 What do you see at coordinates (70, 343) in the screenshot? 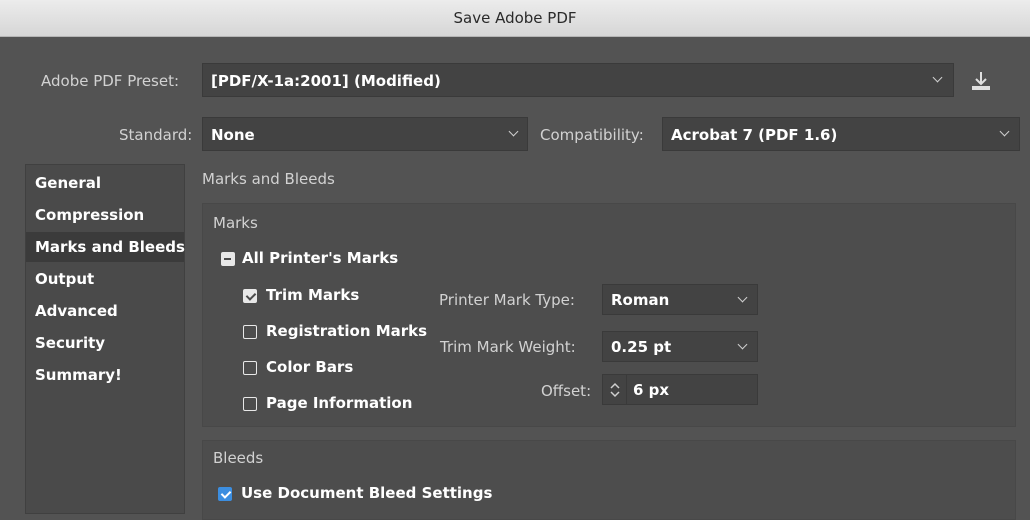
I see `sidebar-item-label: Security` at bounding box center [70, 343].